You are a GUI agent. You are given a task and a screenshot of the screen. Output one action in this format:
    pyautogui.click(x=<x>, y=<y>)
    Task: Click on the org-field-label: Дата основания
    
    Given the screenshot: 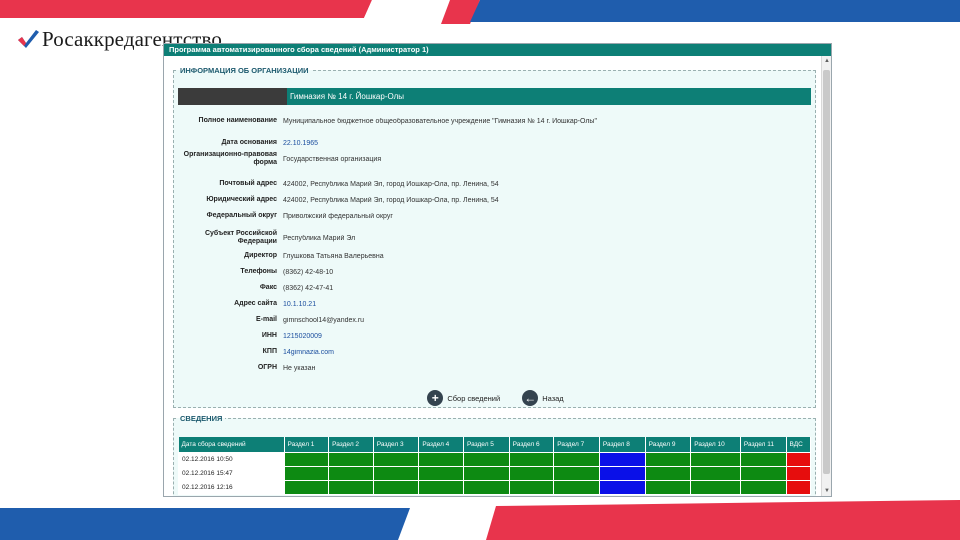 What is the action you would take?
    pyautogui.click(x=249, y=142)
    